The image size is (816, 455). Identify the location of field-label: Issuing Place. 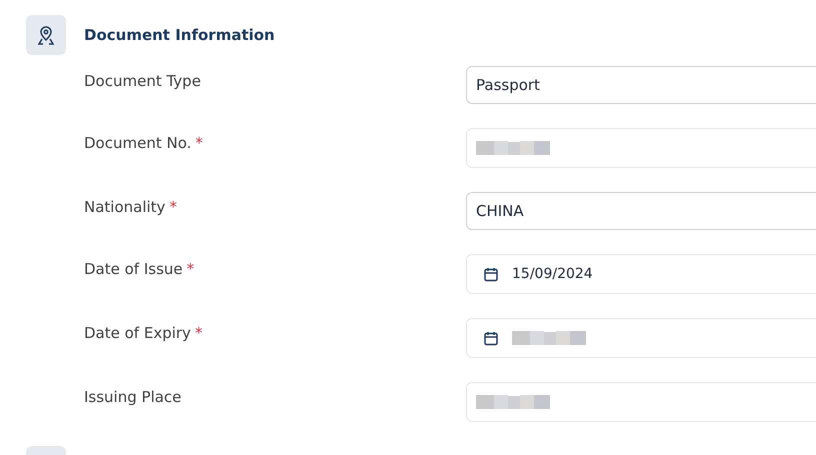
(133, 396).